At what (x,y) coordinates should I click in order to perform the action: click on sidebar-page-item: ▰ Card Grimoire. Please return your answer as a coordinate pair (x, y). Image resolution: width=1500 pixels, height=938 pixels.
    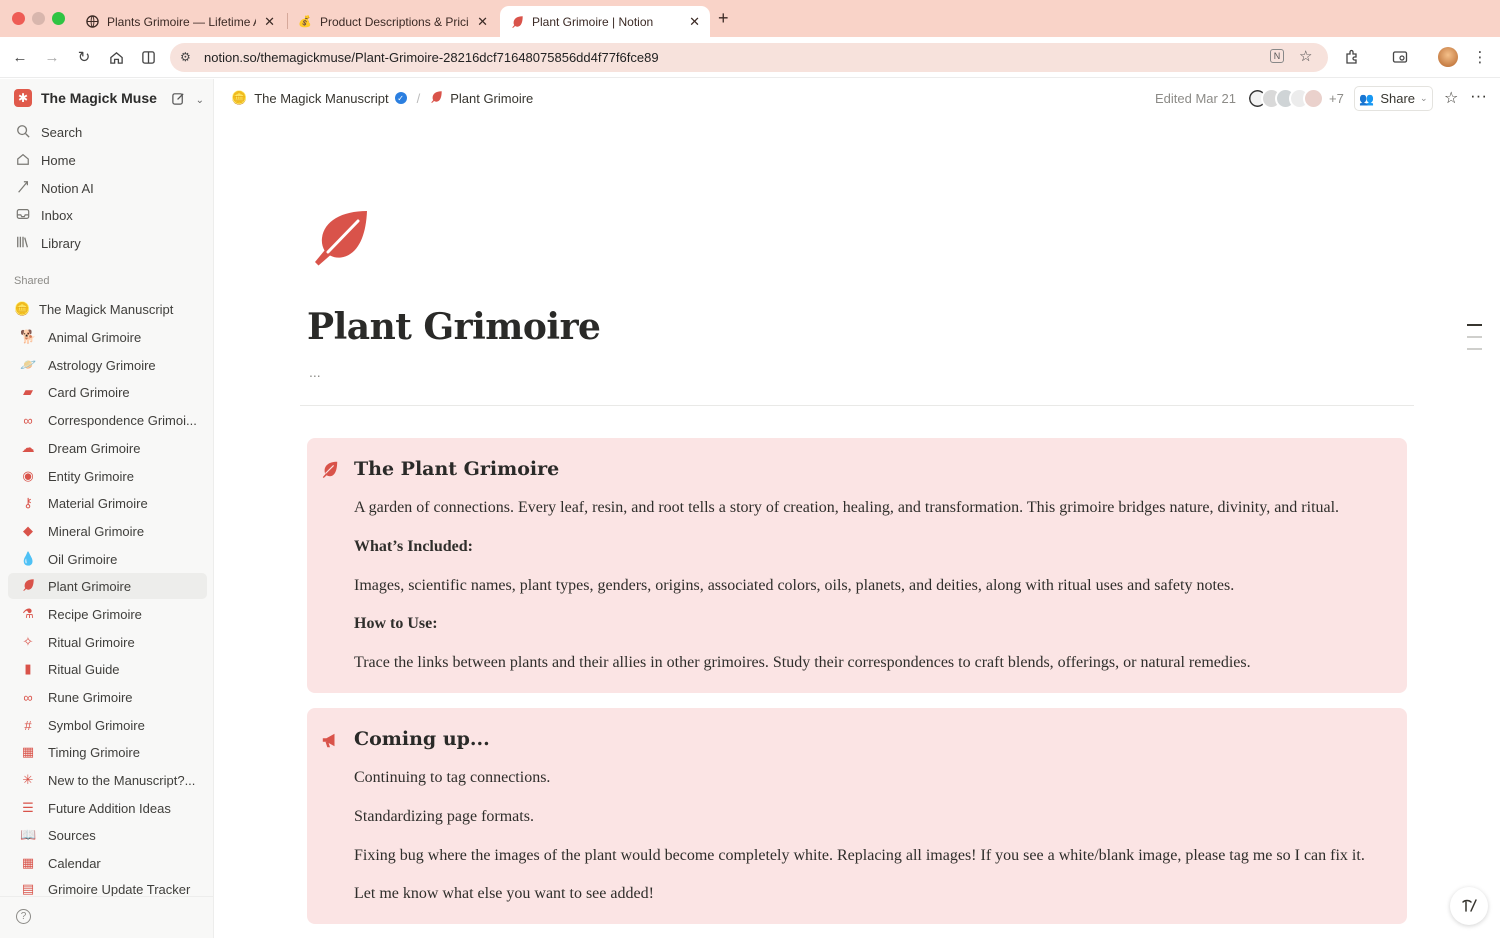
    Looking at the image, I should click on (107, 392).